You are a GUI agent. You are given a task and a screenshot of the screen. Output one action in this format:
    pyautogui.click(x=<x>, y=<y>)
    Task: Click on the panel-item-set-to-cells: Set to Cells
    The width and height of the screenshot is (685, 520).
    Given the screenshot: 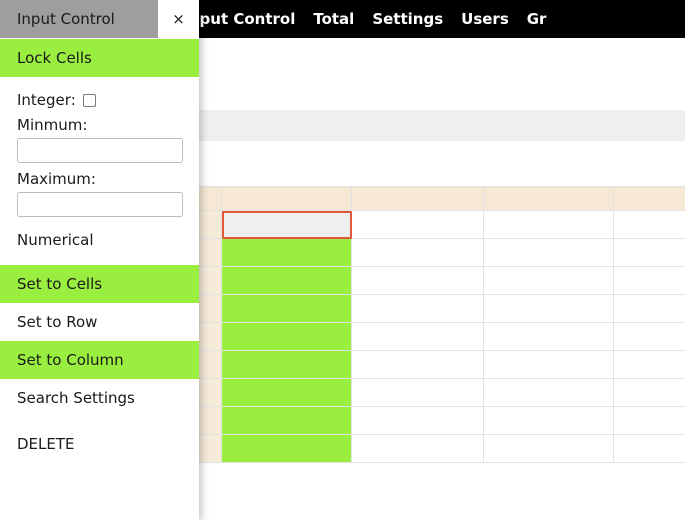 What is the action you would take?
    pyautogui.click(x=99, y=284)
    